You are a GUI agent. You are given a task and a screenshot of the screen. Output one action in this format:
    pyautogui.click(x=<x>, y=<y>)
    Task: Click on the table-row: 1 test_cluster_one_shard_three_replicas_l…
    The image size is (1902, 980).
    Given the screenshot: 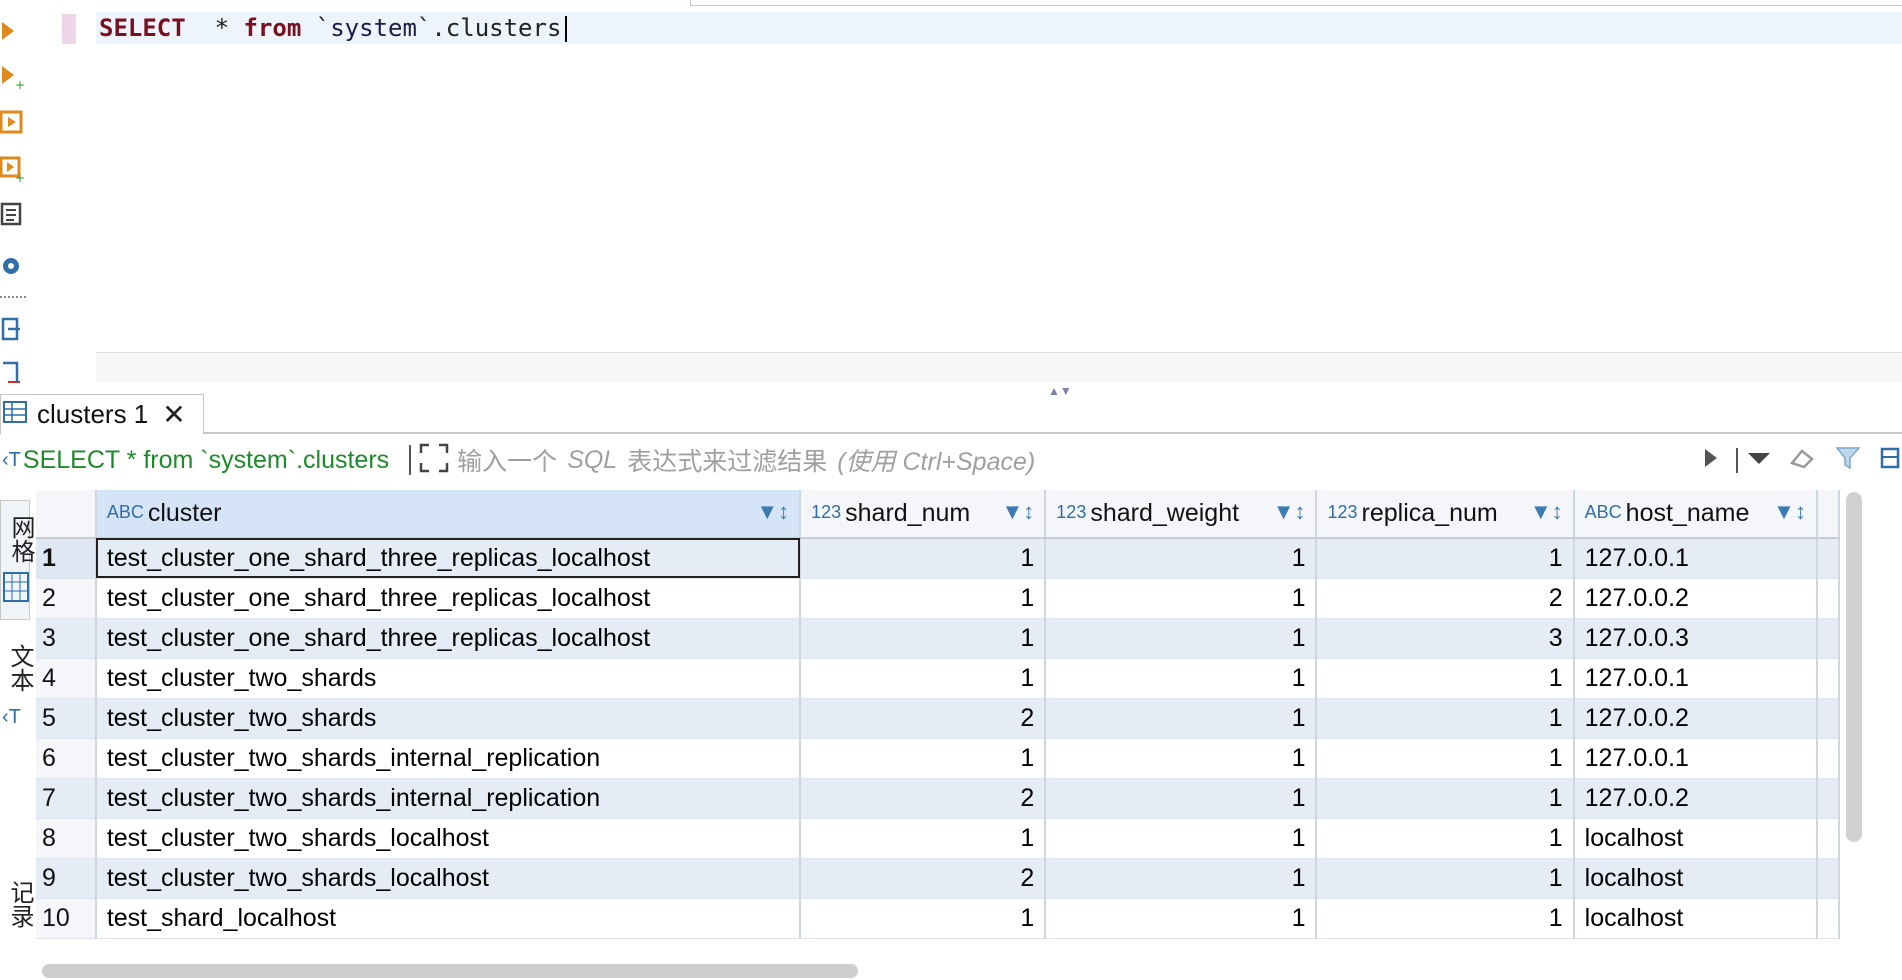 What is the action you would take?
    pyautogui.click(x=938, y=558)
    